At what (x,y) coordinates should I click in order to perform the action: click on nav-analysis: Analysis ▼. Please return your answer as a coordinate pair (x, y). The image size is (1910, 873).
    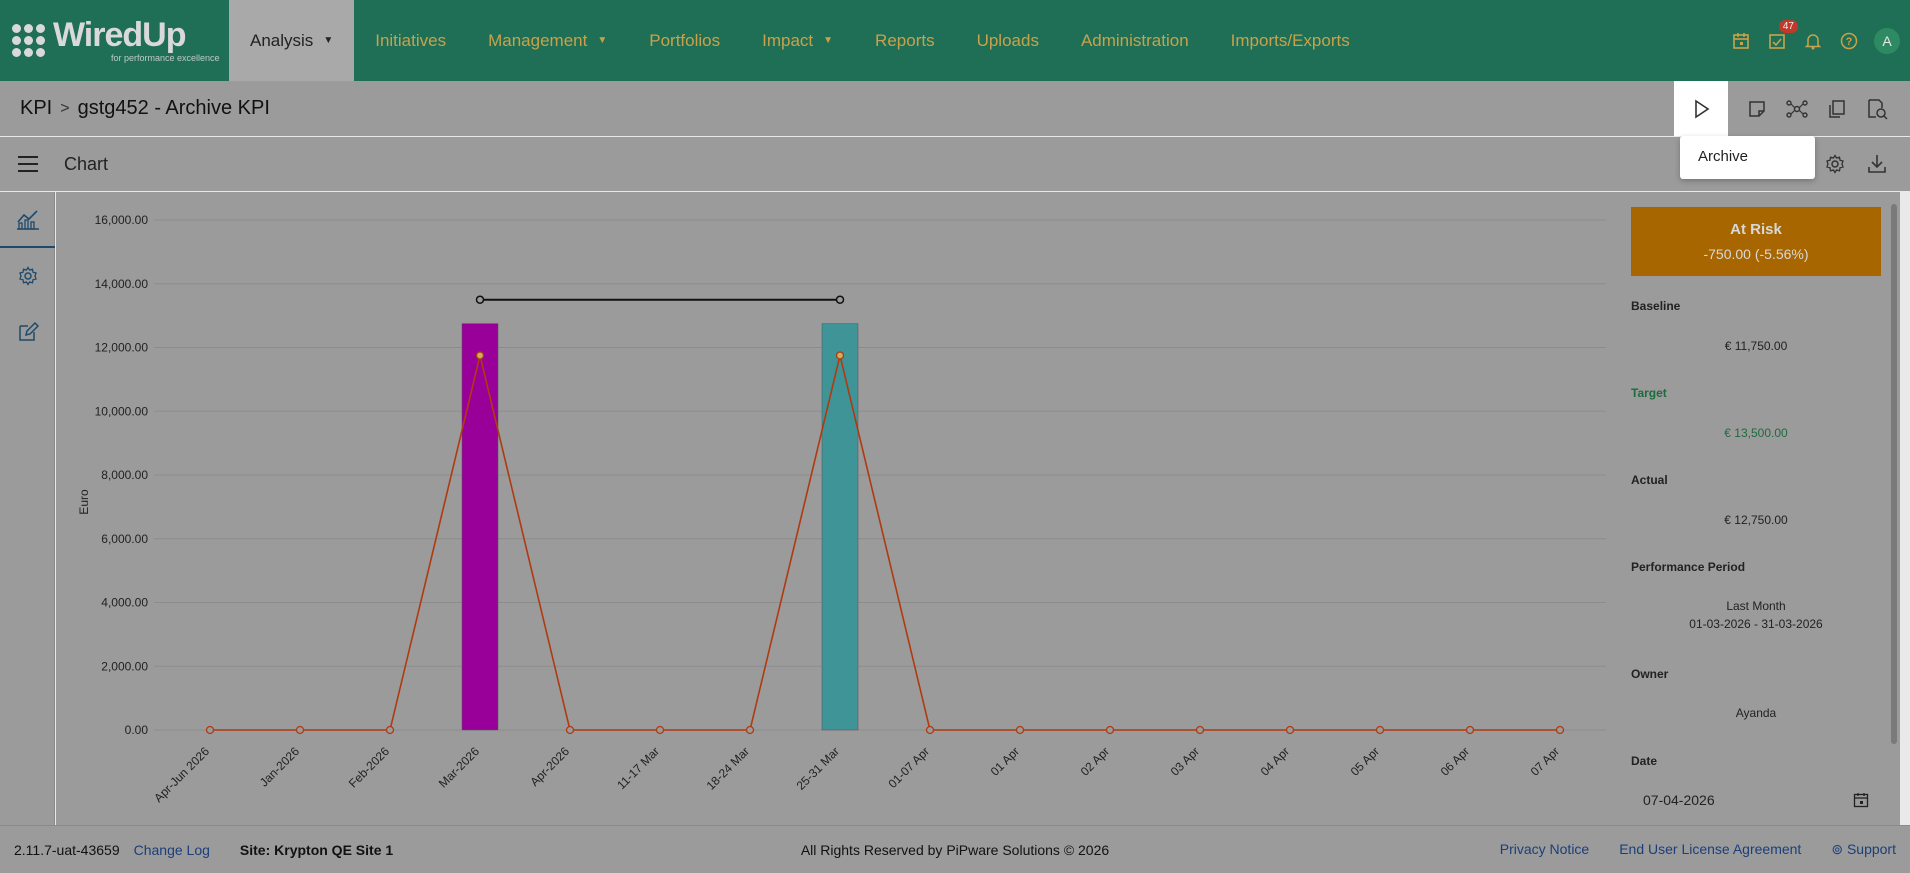
    Looking at the image, I should click on (292, 40).